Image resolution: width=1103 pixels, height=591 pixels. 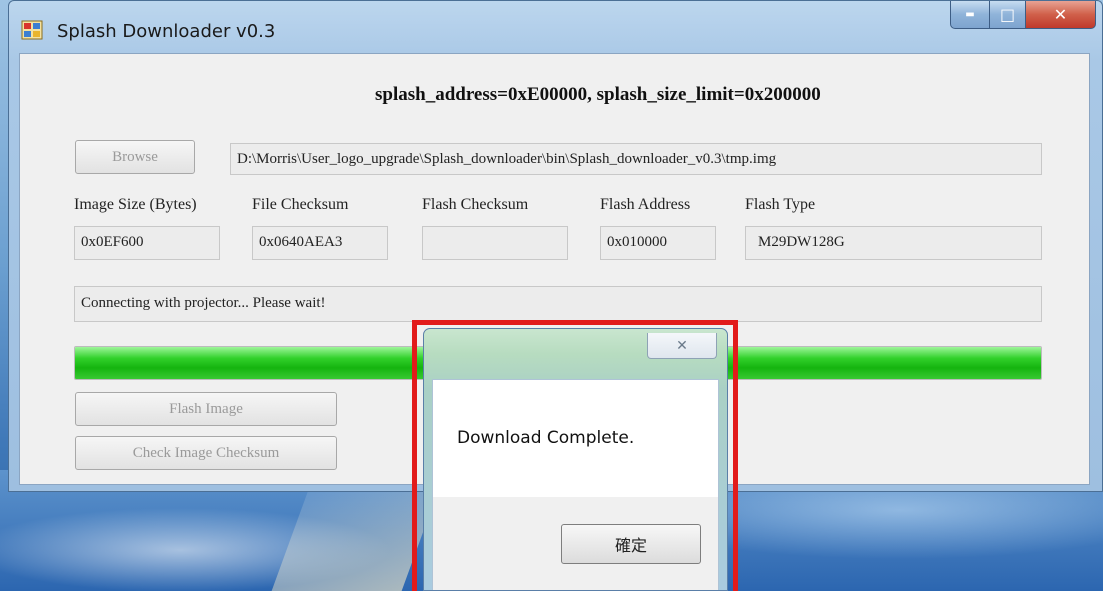 I want to click on highlight-annotation-box, so click(x=575, y=455).